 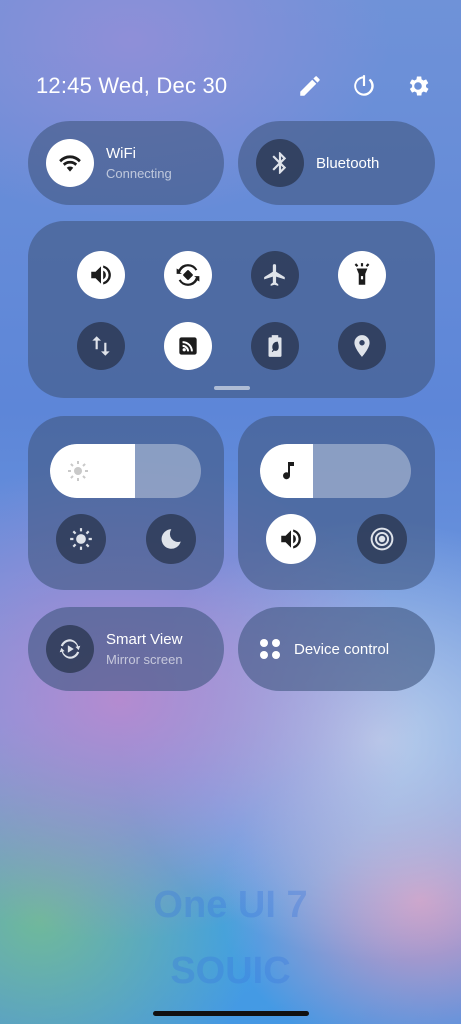 I want to click on wifi-title: WiFi, so click(x=121, y=153).